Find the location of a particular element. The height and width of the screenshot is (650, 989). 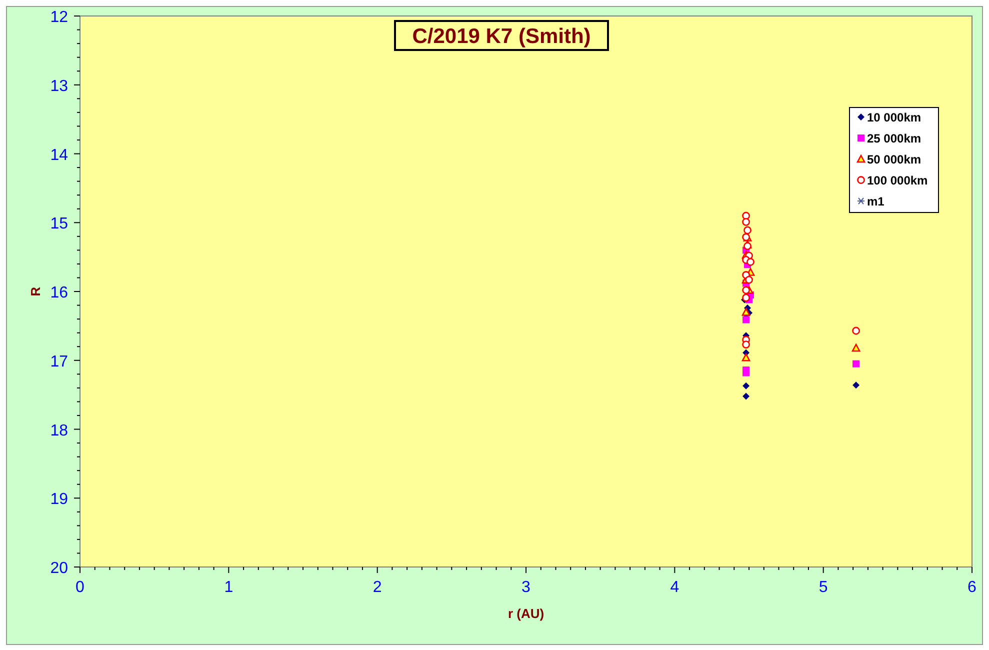

tick-label: 12 is located at coordinates (59, 17).